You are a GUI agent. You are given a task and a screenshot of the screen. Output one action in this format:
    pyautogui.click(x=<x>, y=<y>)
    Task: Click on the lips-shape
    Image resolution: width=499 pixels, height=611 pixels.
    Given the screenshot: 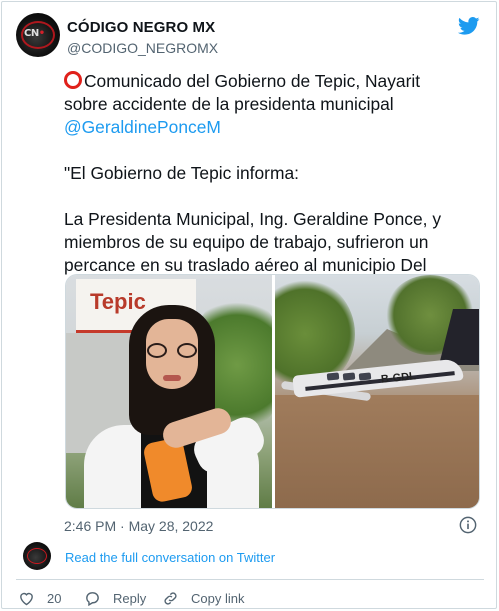 What is the action you would take?
    pyautogui.click(x=172, y=378)
    